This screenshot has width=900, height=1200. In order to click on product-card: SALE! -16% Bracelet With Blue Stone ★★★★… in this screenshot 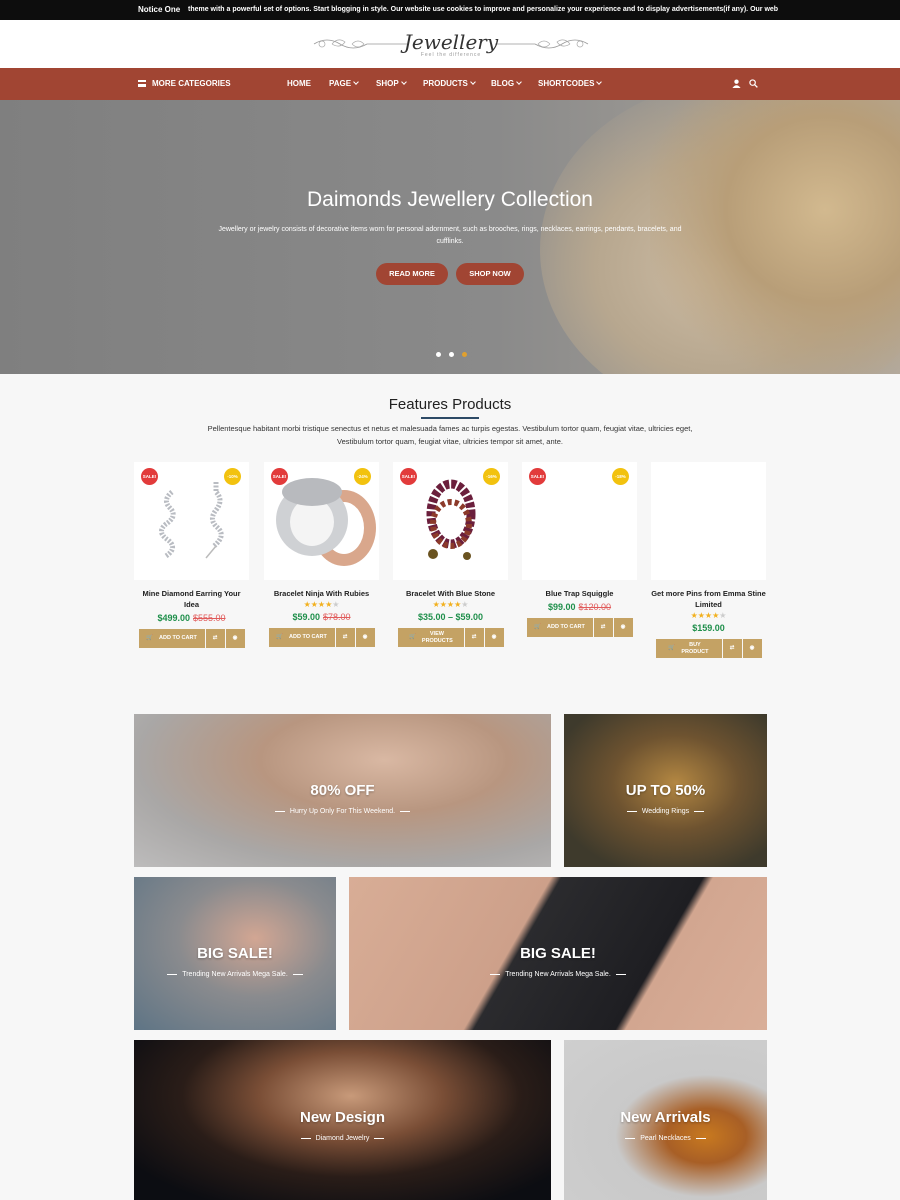, I will do `click(450, 554)`.